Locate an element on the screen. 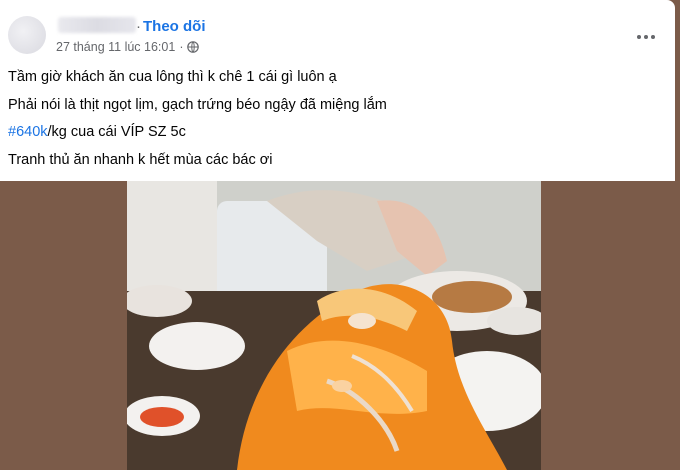 Image resolution: width=680 pixels, height=470 pixels. more-options-icon is located at coordinates (646, 37).